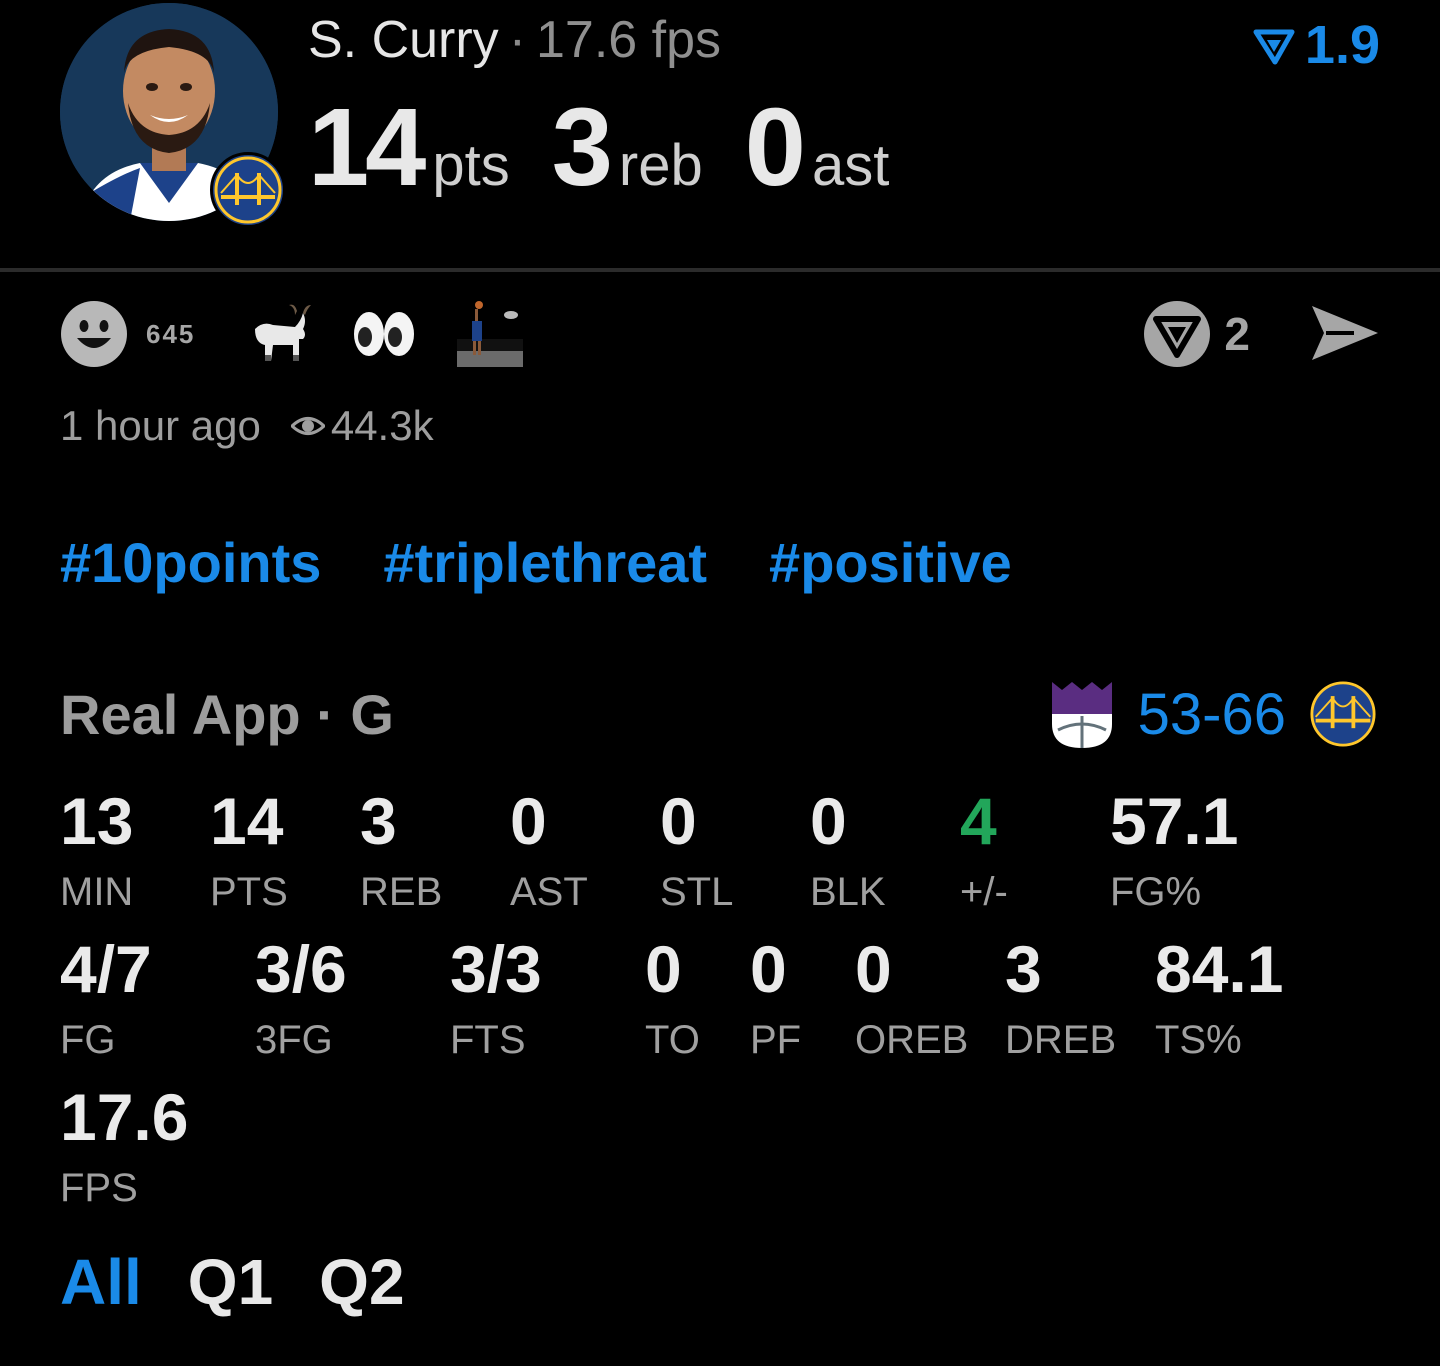 The height and width of the screenshot is (1366, 1440). I want to click on stat-fg-pct: 57.1 FG%, so click(1174, 851).